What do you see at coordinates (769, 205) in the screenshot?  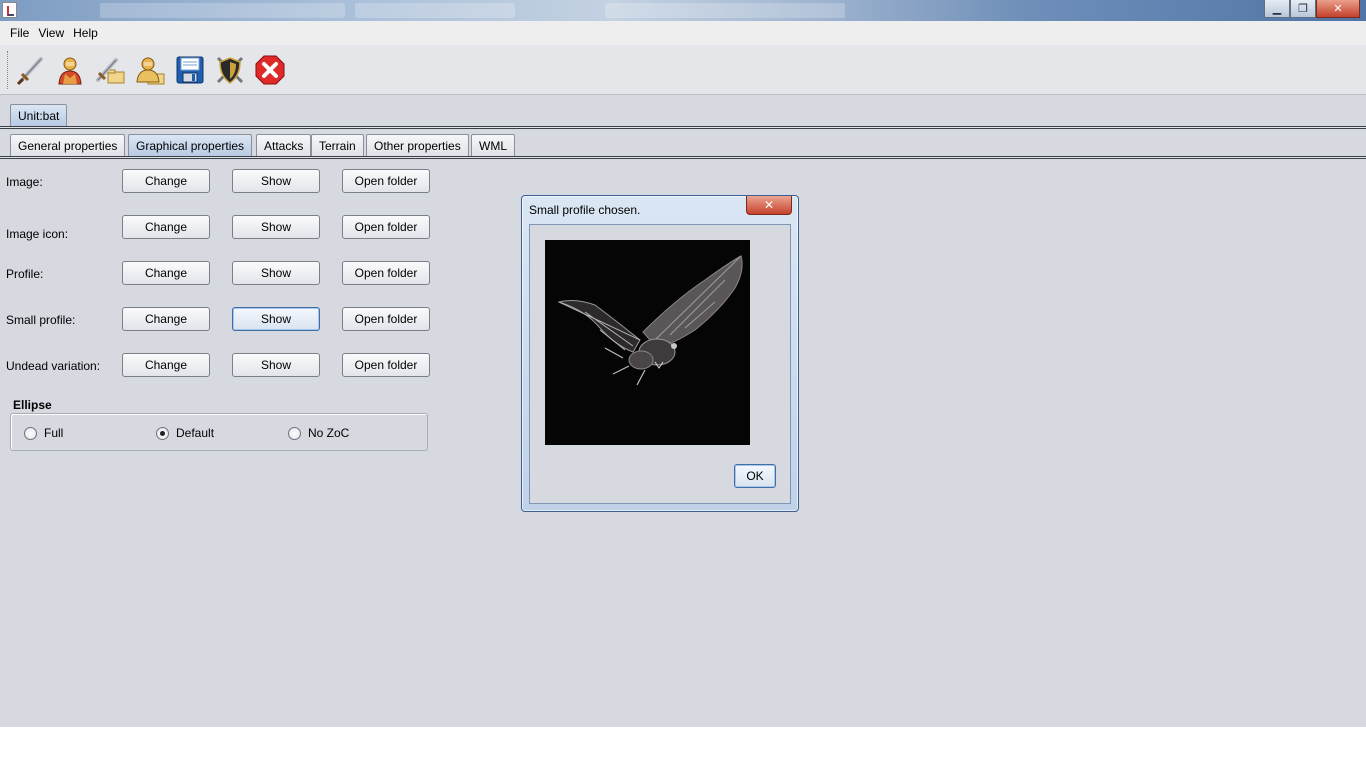 I see `dialog-close-button: ✕` at bounding box center [769, 205].